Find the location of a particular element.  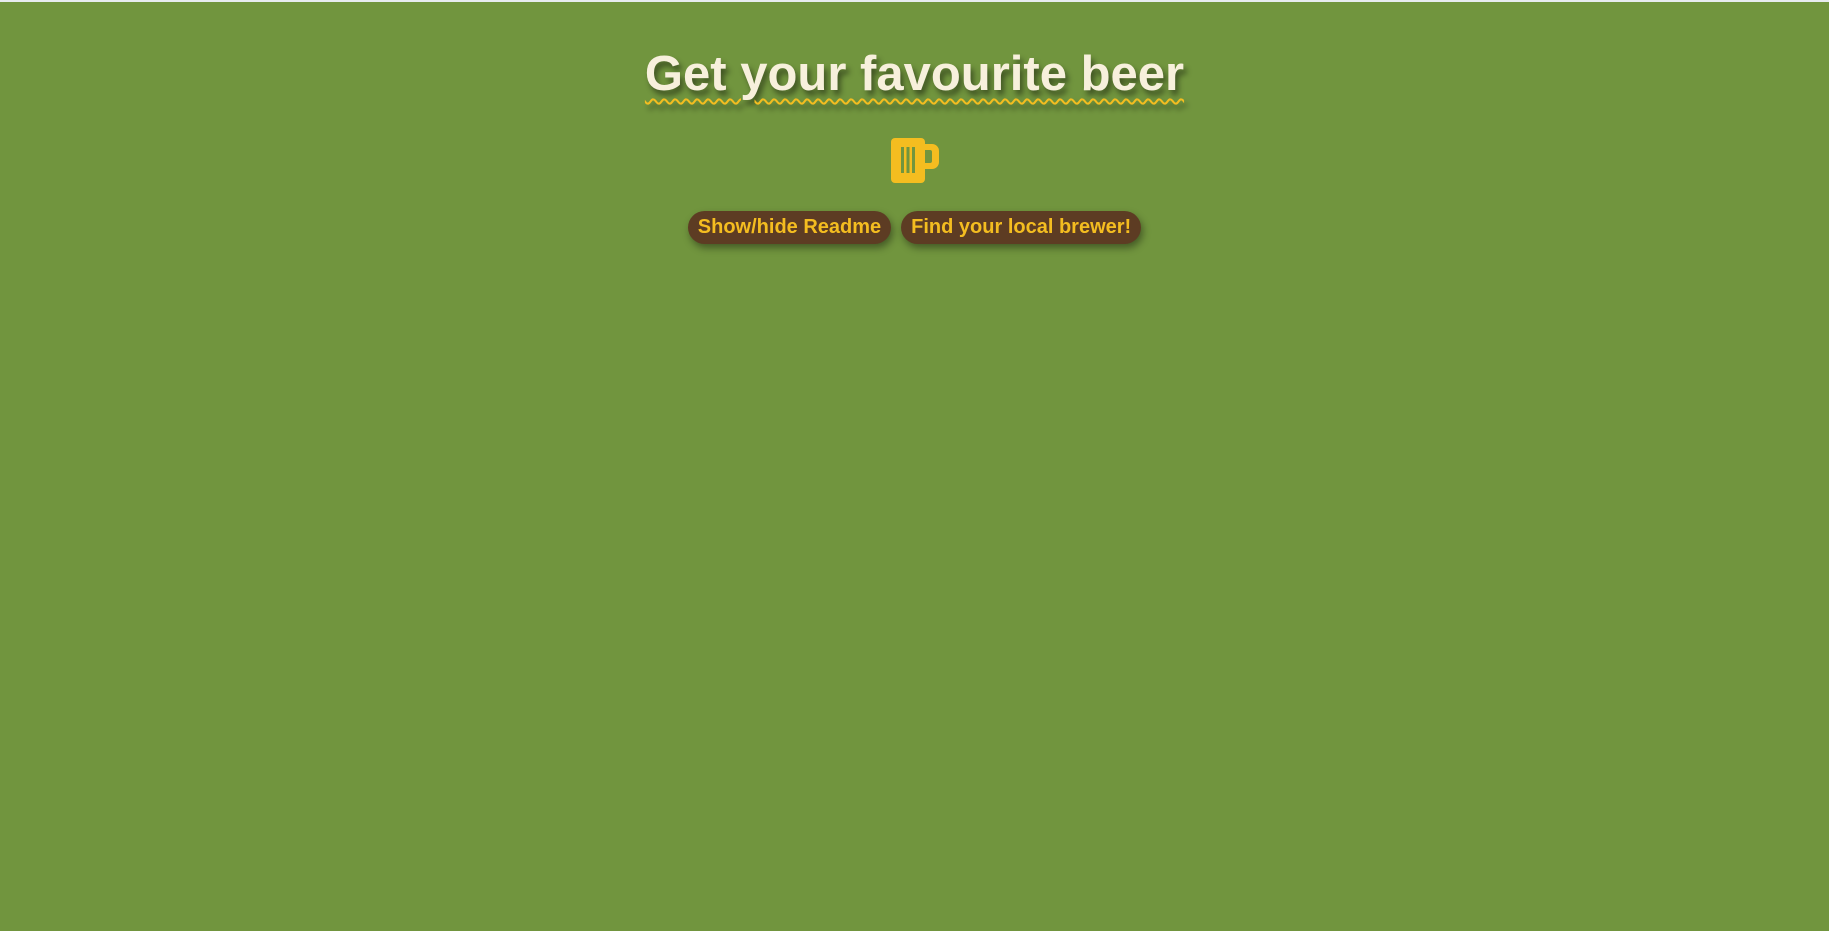

action-buttons: Show/hide Readme Find your local brewer! is located at coordinates (914, 227).